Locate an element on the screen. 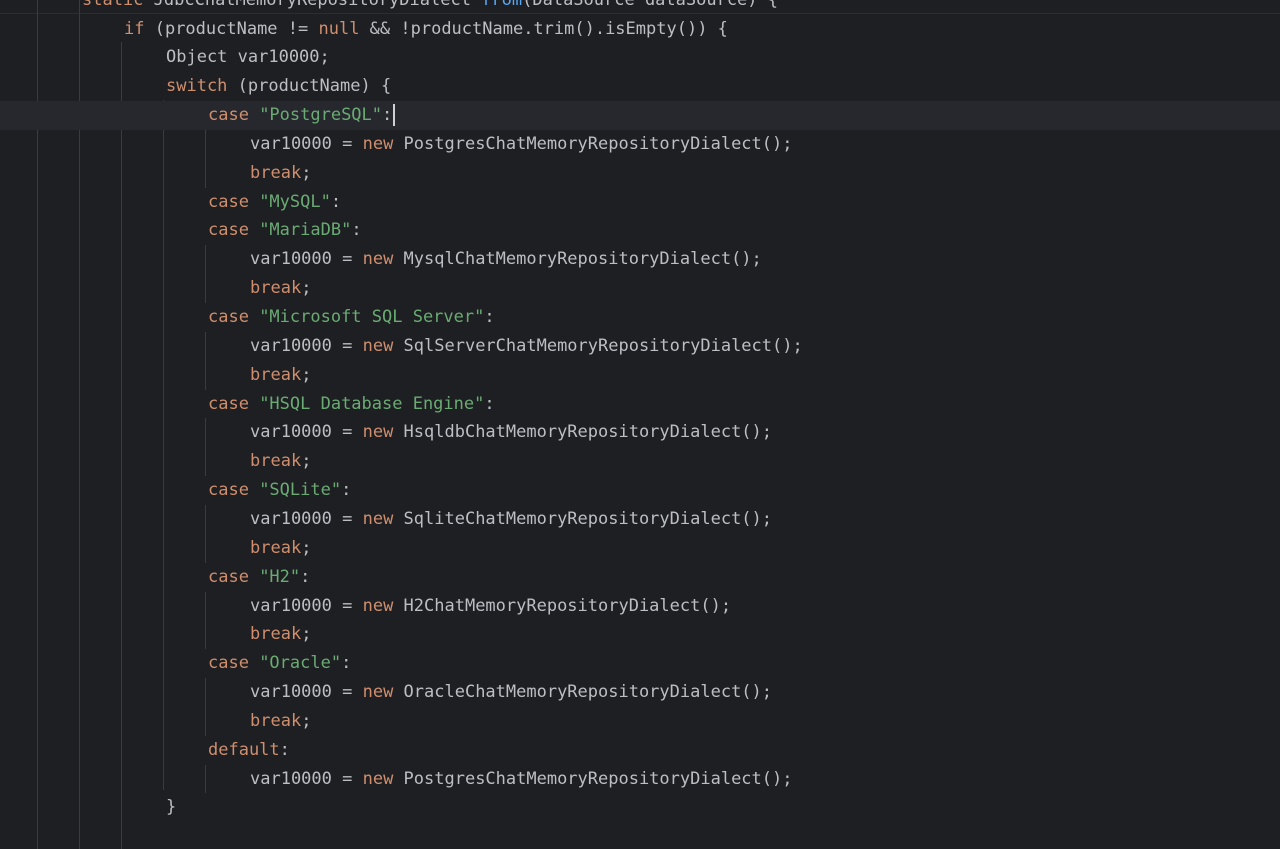  code-token: (productName) { is located at coordinates (314, 86).